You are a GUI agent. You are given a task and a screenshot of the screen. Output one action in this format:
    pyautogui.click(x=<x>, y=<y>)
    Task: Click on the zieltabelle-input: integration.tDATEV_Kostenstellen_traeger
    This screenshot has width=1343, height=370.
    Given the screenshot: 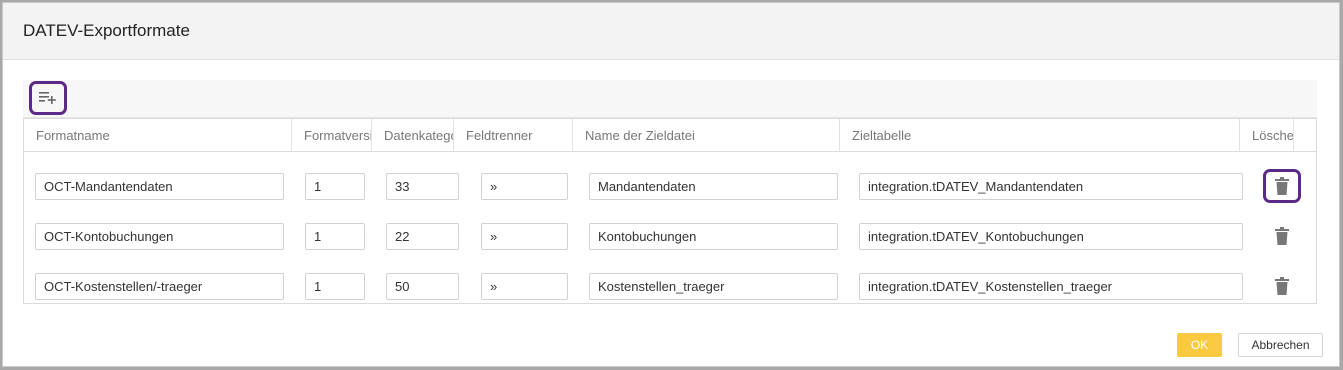 What is the action you would take?
    pyautogui.click(x=1051, y=286)
    